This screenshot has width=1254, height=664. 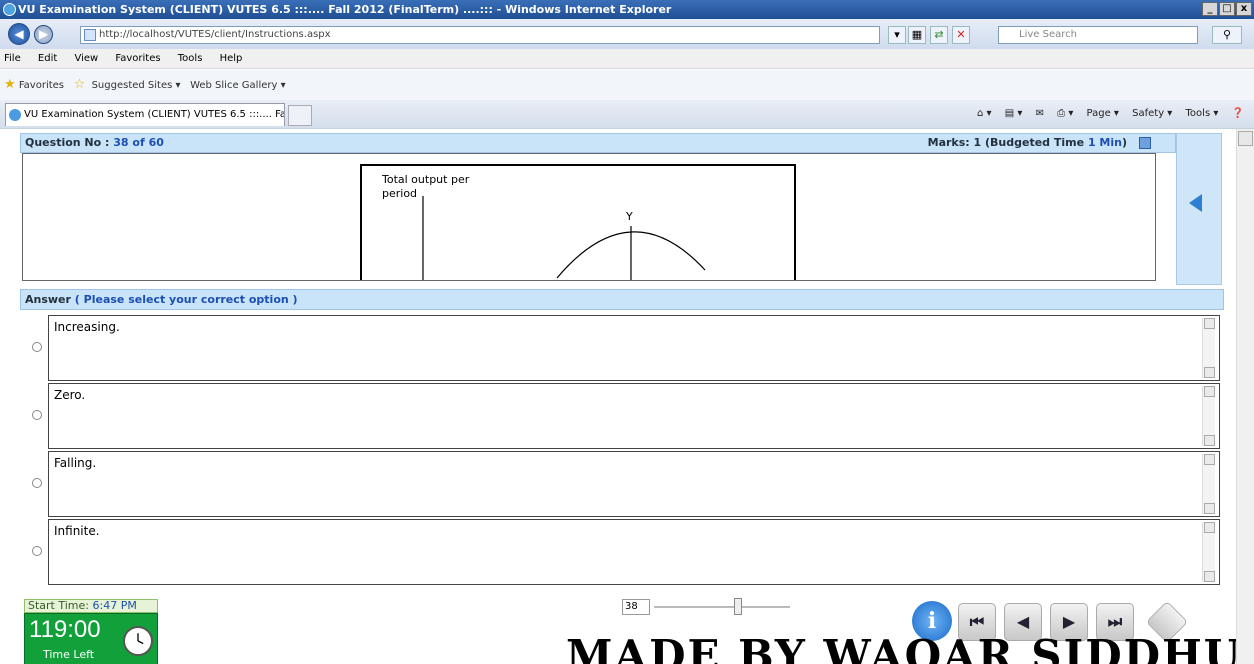 What do you see at coordinates (58, 605) in the screenshot?
I see `start-time-label: Start Time:` at bounding box center [58, 605].